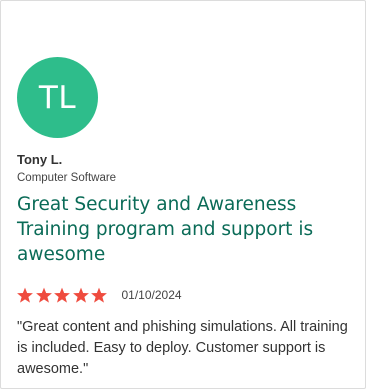  I want to click on star-rating, so click(62, 295).